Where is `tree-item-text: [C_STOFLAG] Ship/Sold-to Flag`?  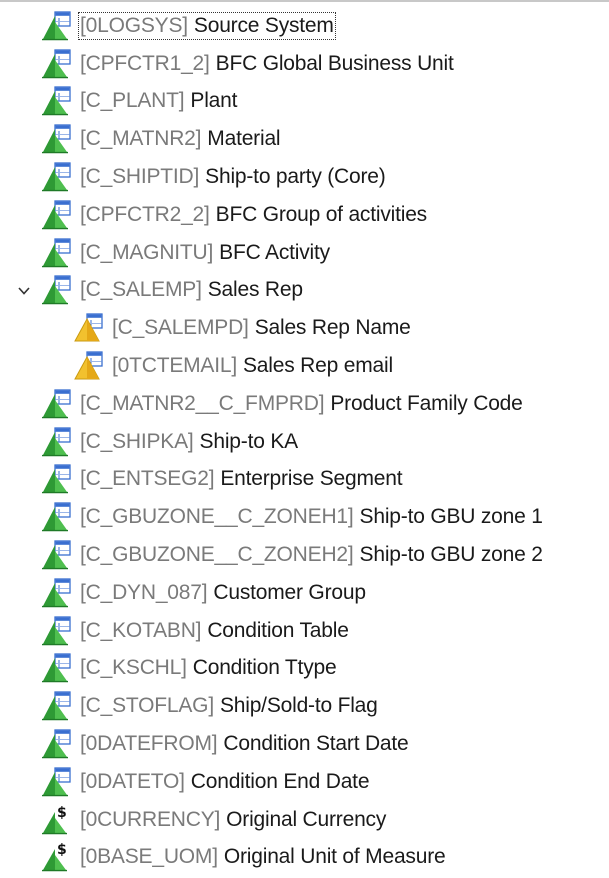
tree-item-text: [C_STOFLAG] Ship/Sold-to Flag is located at coordinates (229, 706).